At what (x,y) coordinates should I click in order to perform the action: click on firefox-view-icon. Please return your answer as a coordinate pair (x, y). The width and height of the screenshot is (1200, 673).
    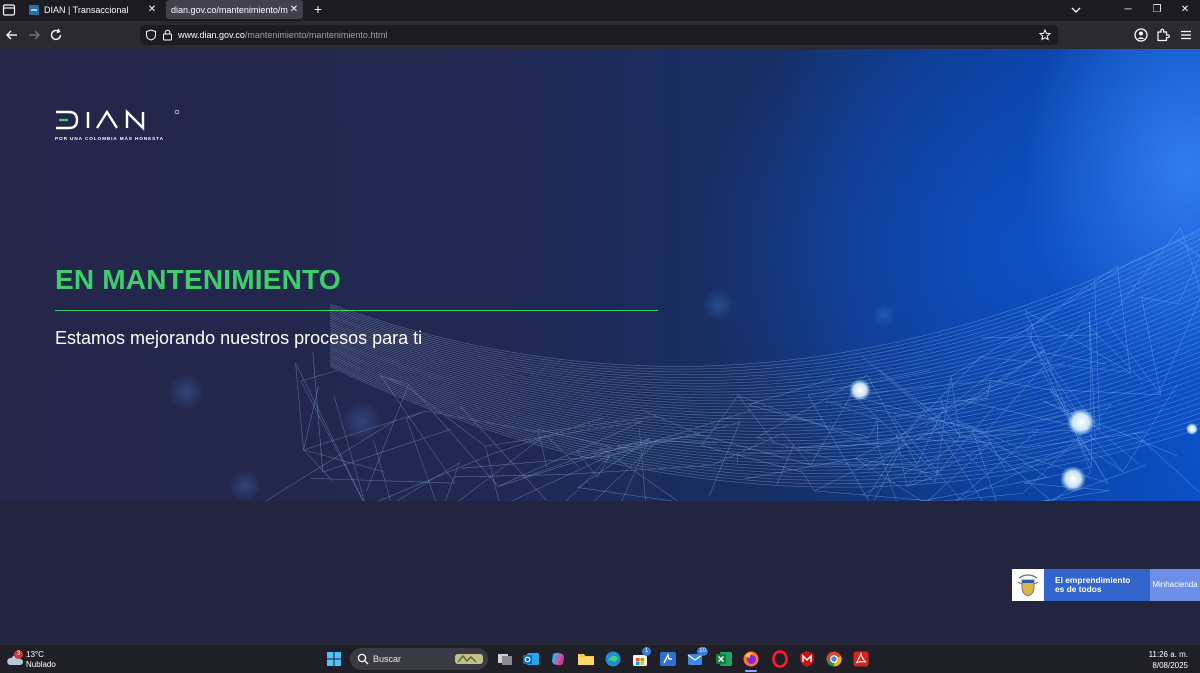
    Looking at the image, I should click on (9, 10).